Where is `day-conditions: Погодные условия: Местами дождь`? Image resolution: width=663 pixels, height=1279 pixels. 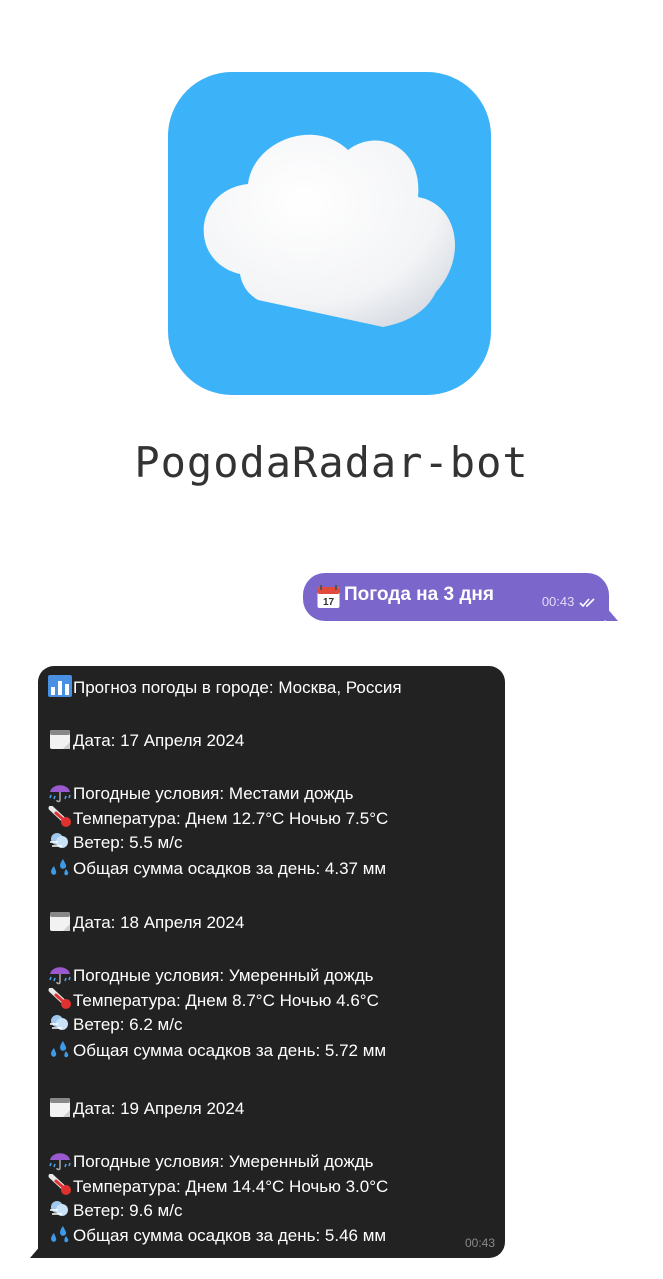 day-conditions: Погодные условия: Местами дождь is located at coordinates (200, 793).